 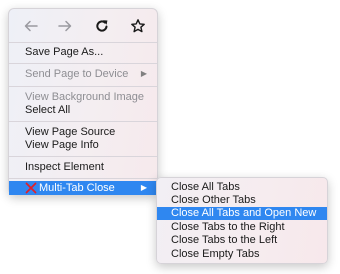 I want to click on back-button, so click(x=31, y=26).